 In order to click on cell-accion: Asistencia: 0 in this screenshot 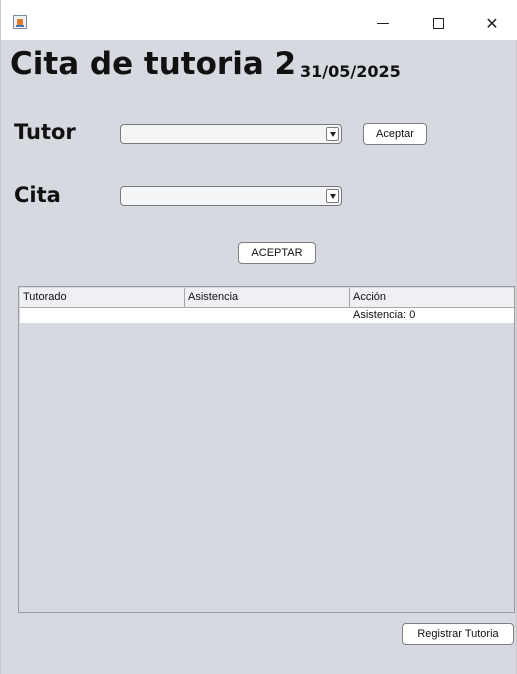, I will do `click(432, 315)`.